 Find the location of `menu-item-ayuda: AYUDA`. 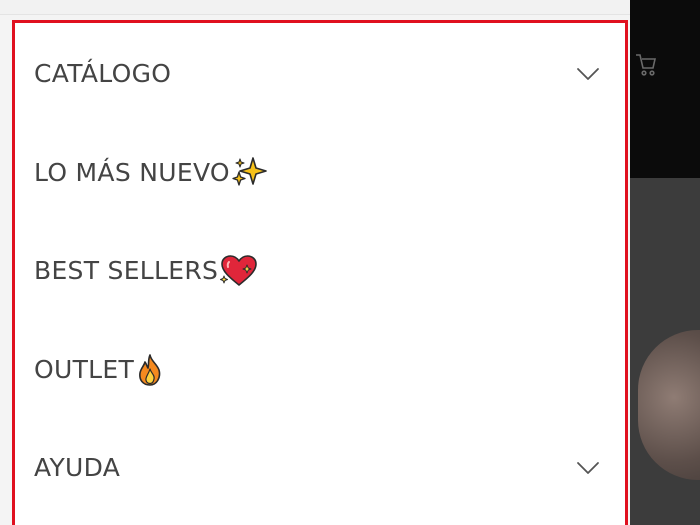

menu-item-ayuda: AYUDA is located at coordinates (320, 484).